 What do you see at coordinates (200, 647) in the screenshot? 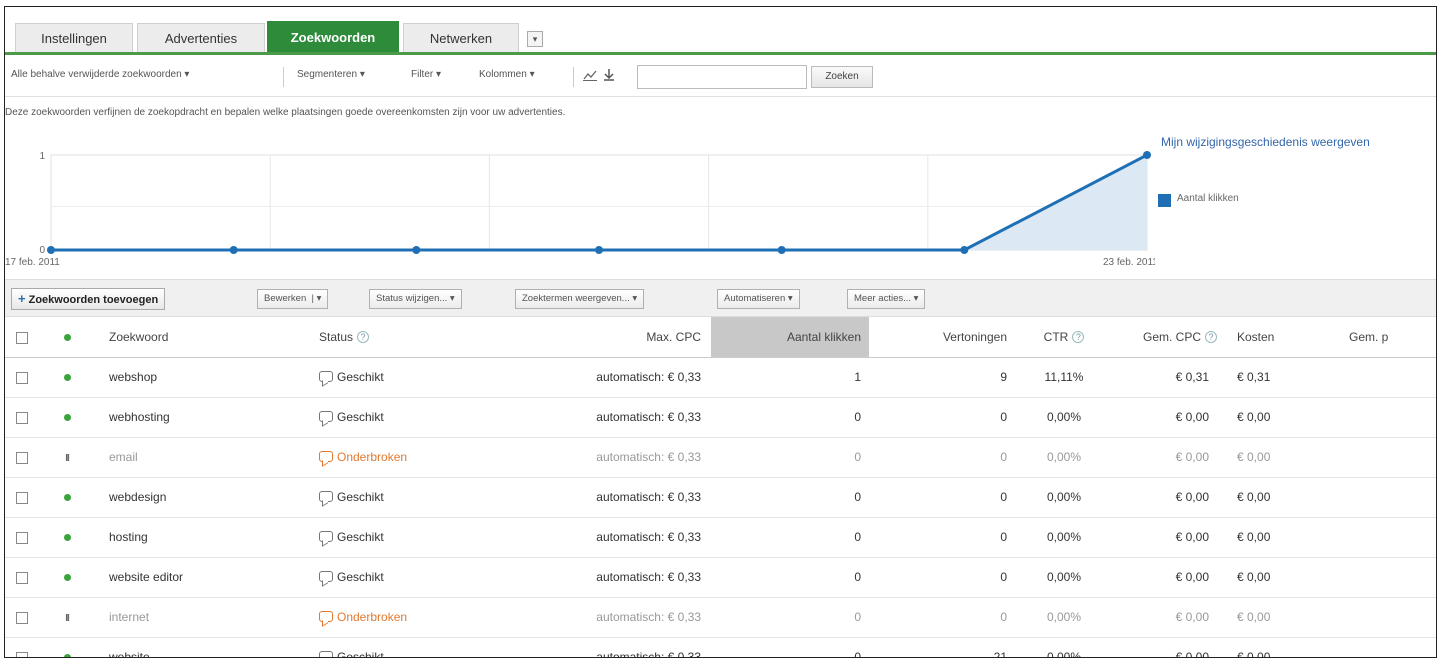
I see `keyword-cell: website` at bounding box center [200, 647].